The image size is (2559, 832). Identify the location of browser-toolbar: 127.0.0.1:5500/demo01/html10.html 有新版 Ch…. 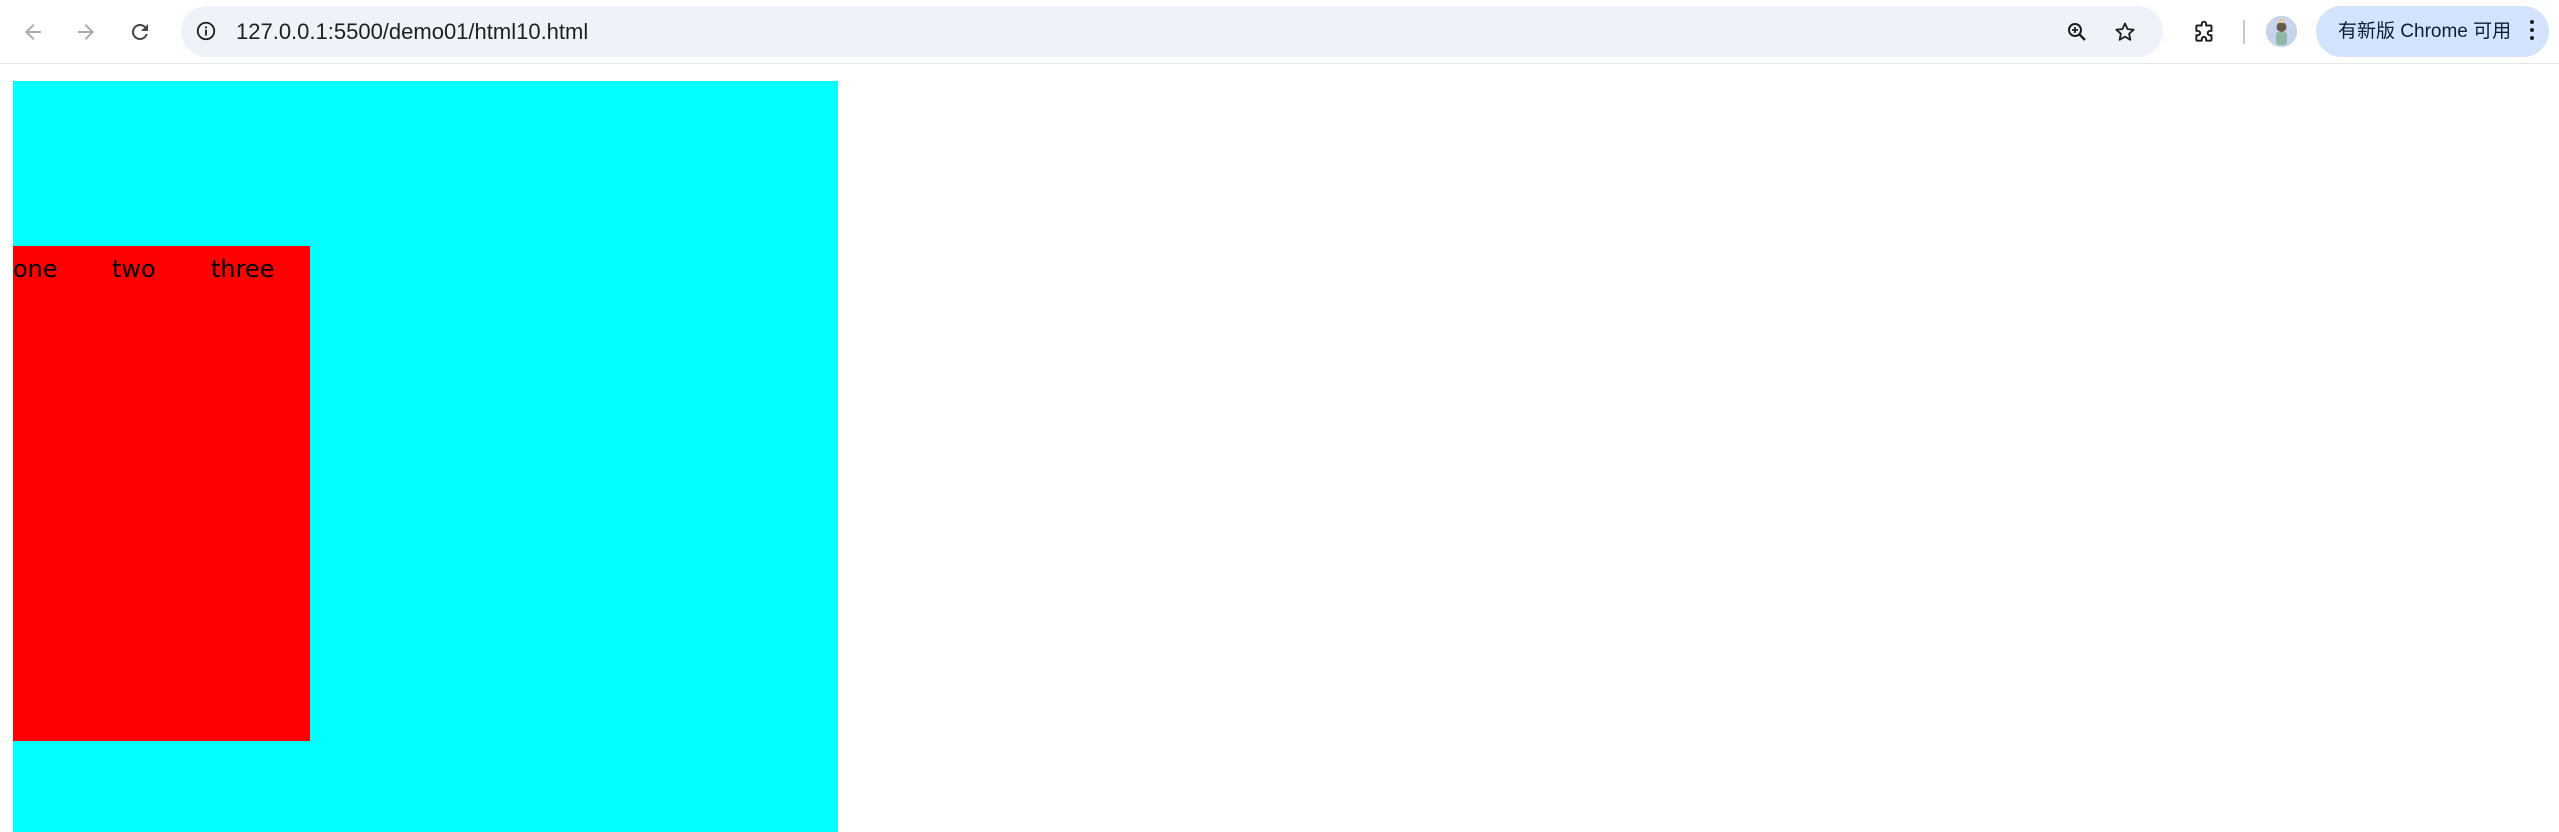
(1279, 32).